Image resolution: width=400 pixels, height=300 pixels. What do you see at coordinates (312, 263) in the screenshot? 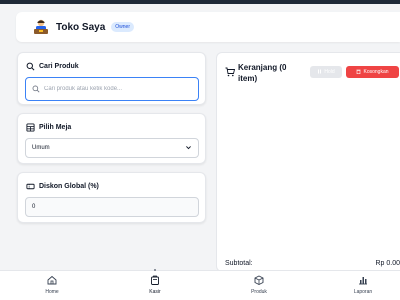
I see `subtotal-row: Subtotal: Rp 0.00` at bounding box center [312, 263].